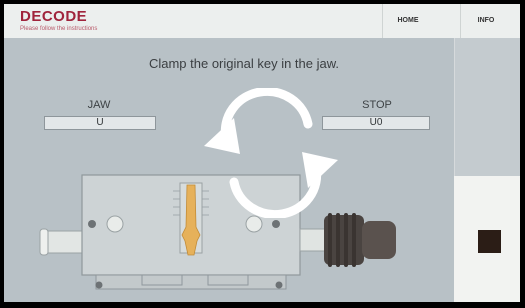  I want to click on info-button: INFO, so click(485, 21).